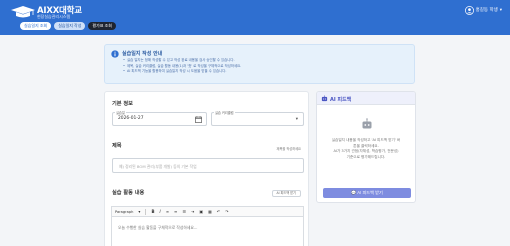 The height and width of the screenshot is (246, 510). What do you see at coordinates (139, 211) in the screenshot?
I see `format-select-arrow-icon: ▾` at bounding box center [139, 211].